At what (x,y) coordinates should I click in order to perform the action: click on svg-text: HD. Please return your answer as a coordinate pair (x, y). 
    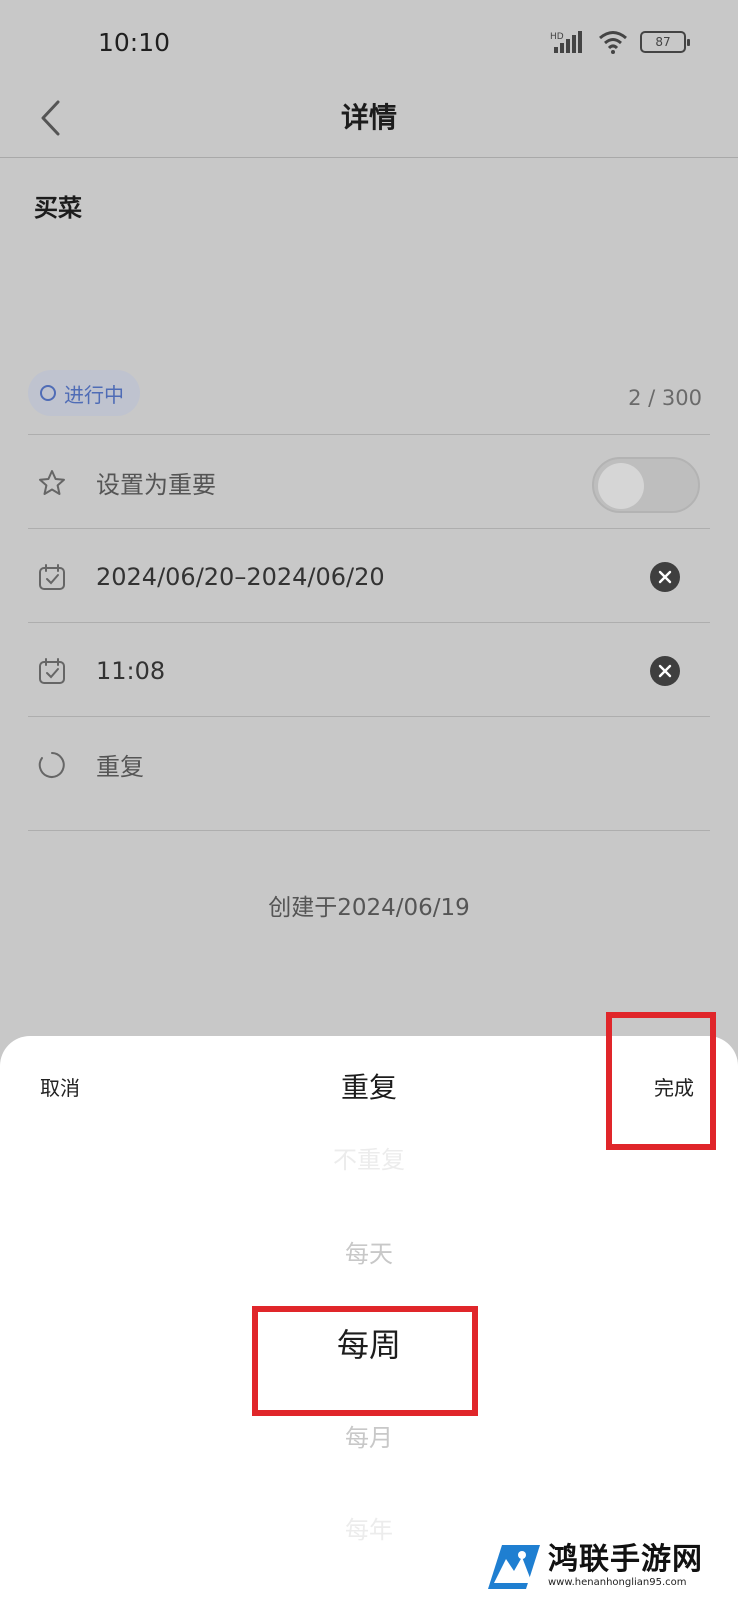
    Looking at the image, I should click on (557, 37).